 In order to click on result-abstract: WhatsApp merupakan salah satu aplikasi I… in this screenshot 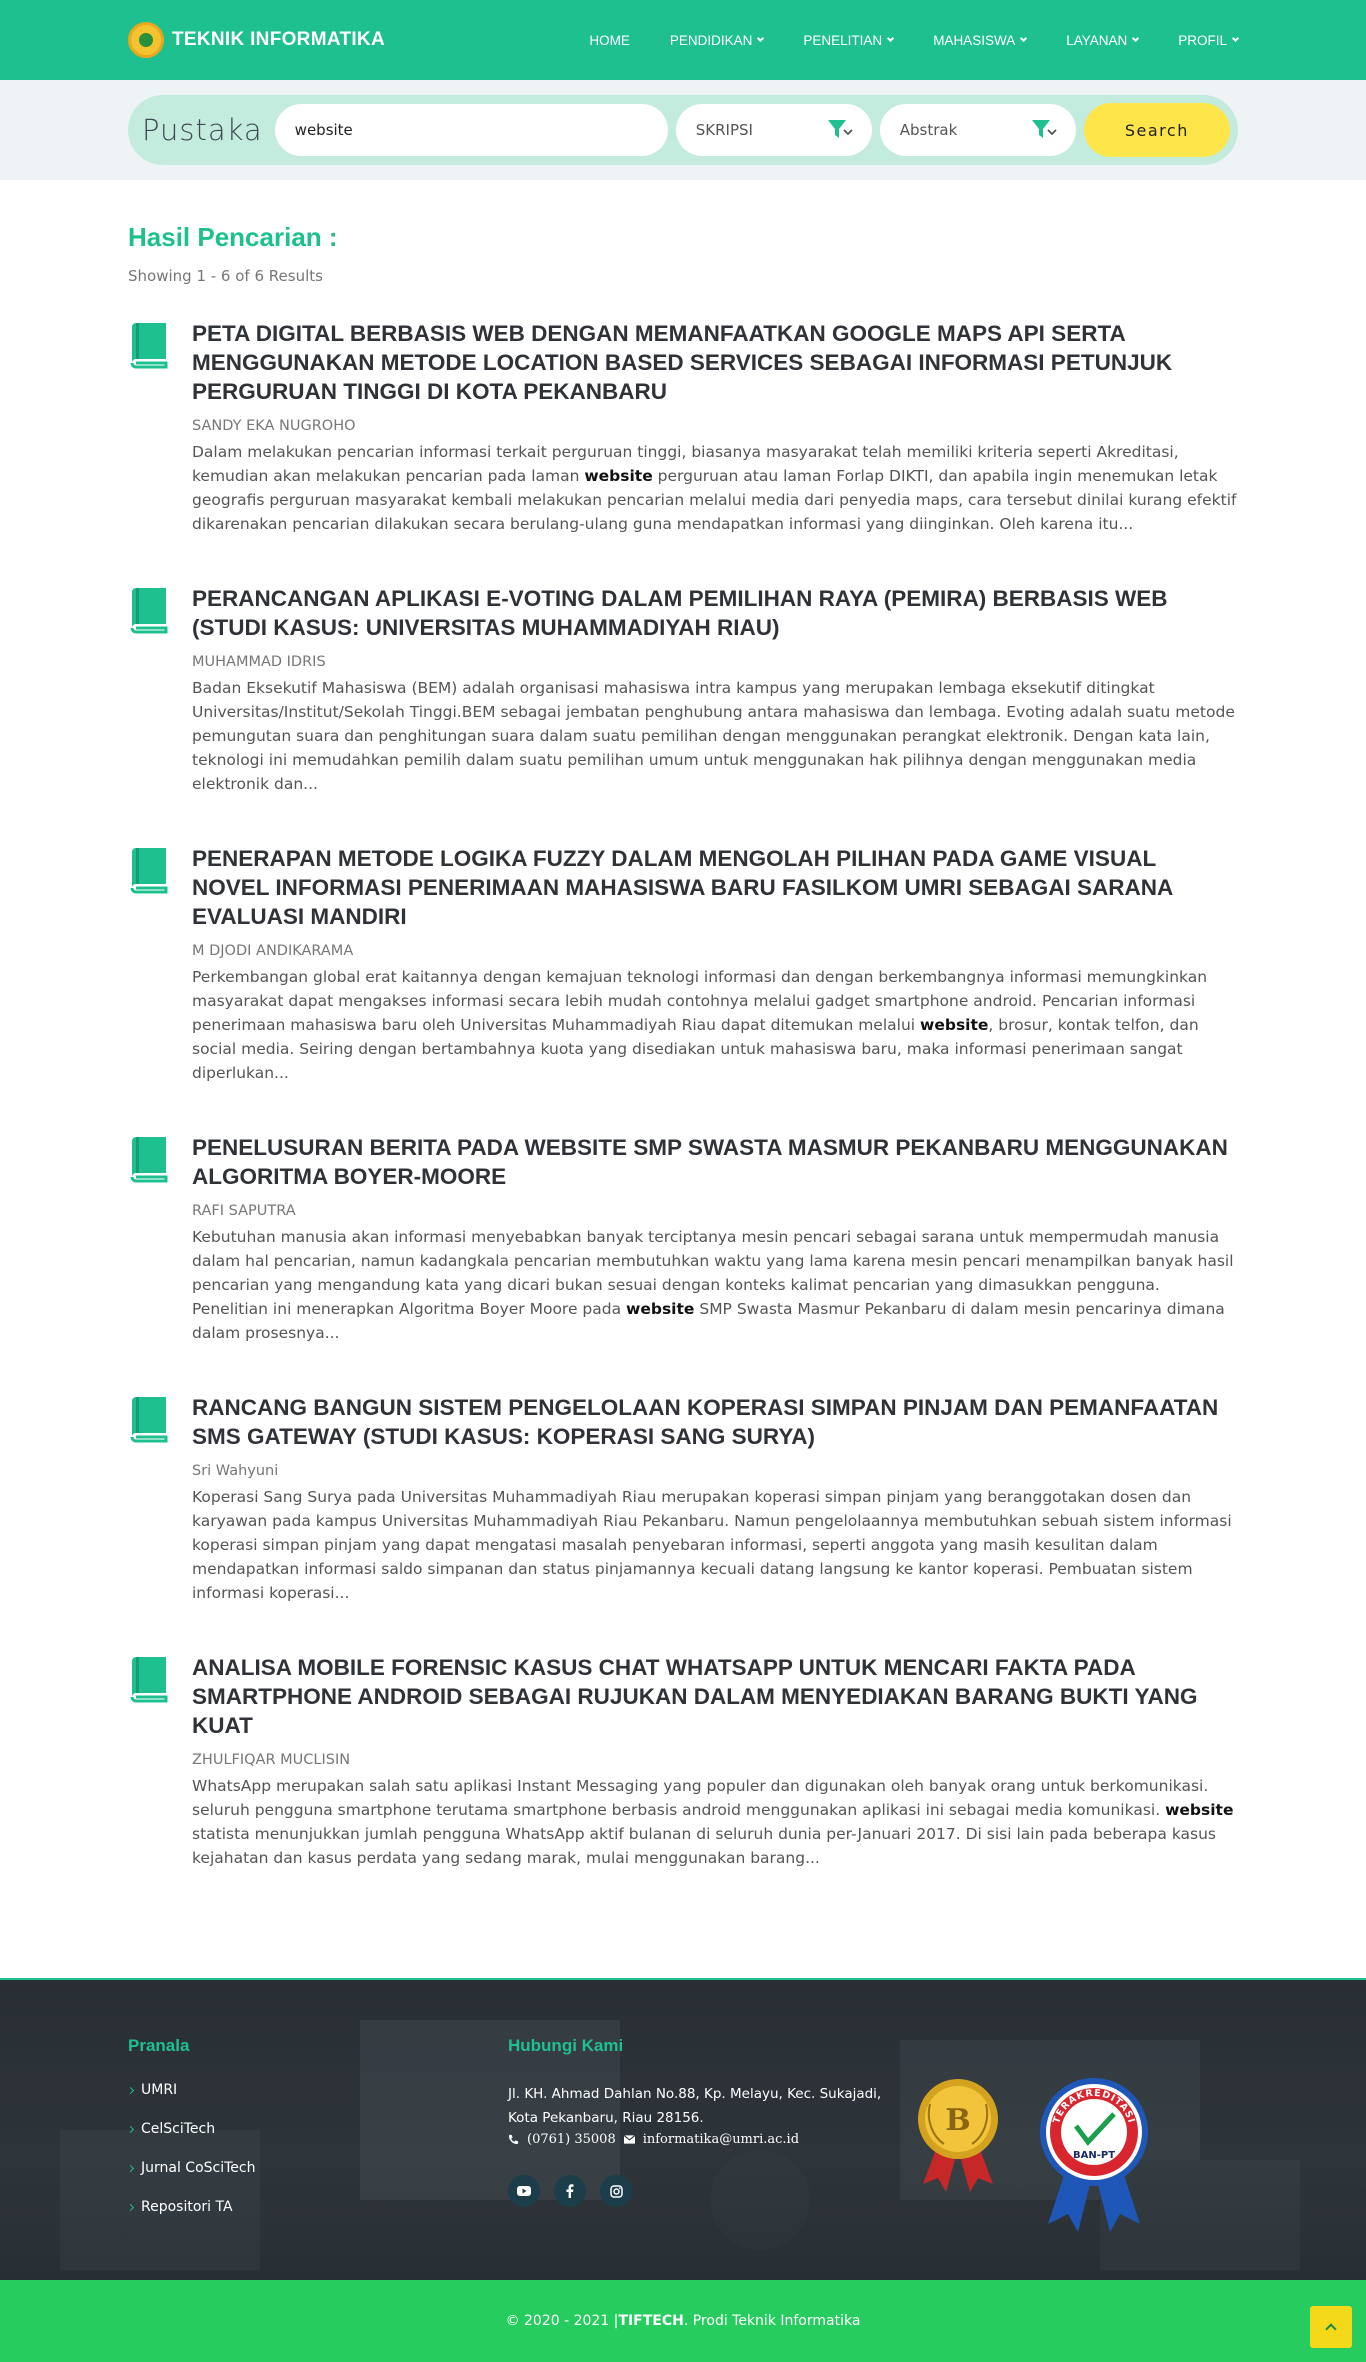, I will do `click(715, 1822)`.